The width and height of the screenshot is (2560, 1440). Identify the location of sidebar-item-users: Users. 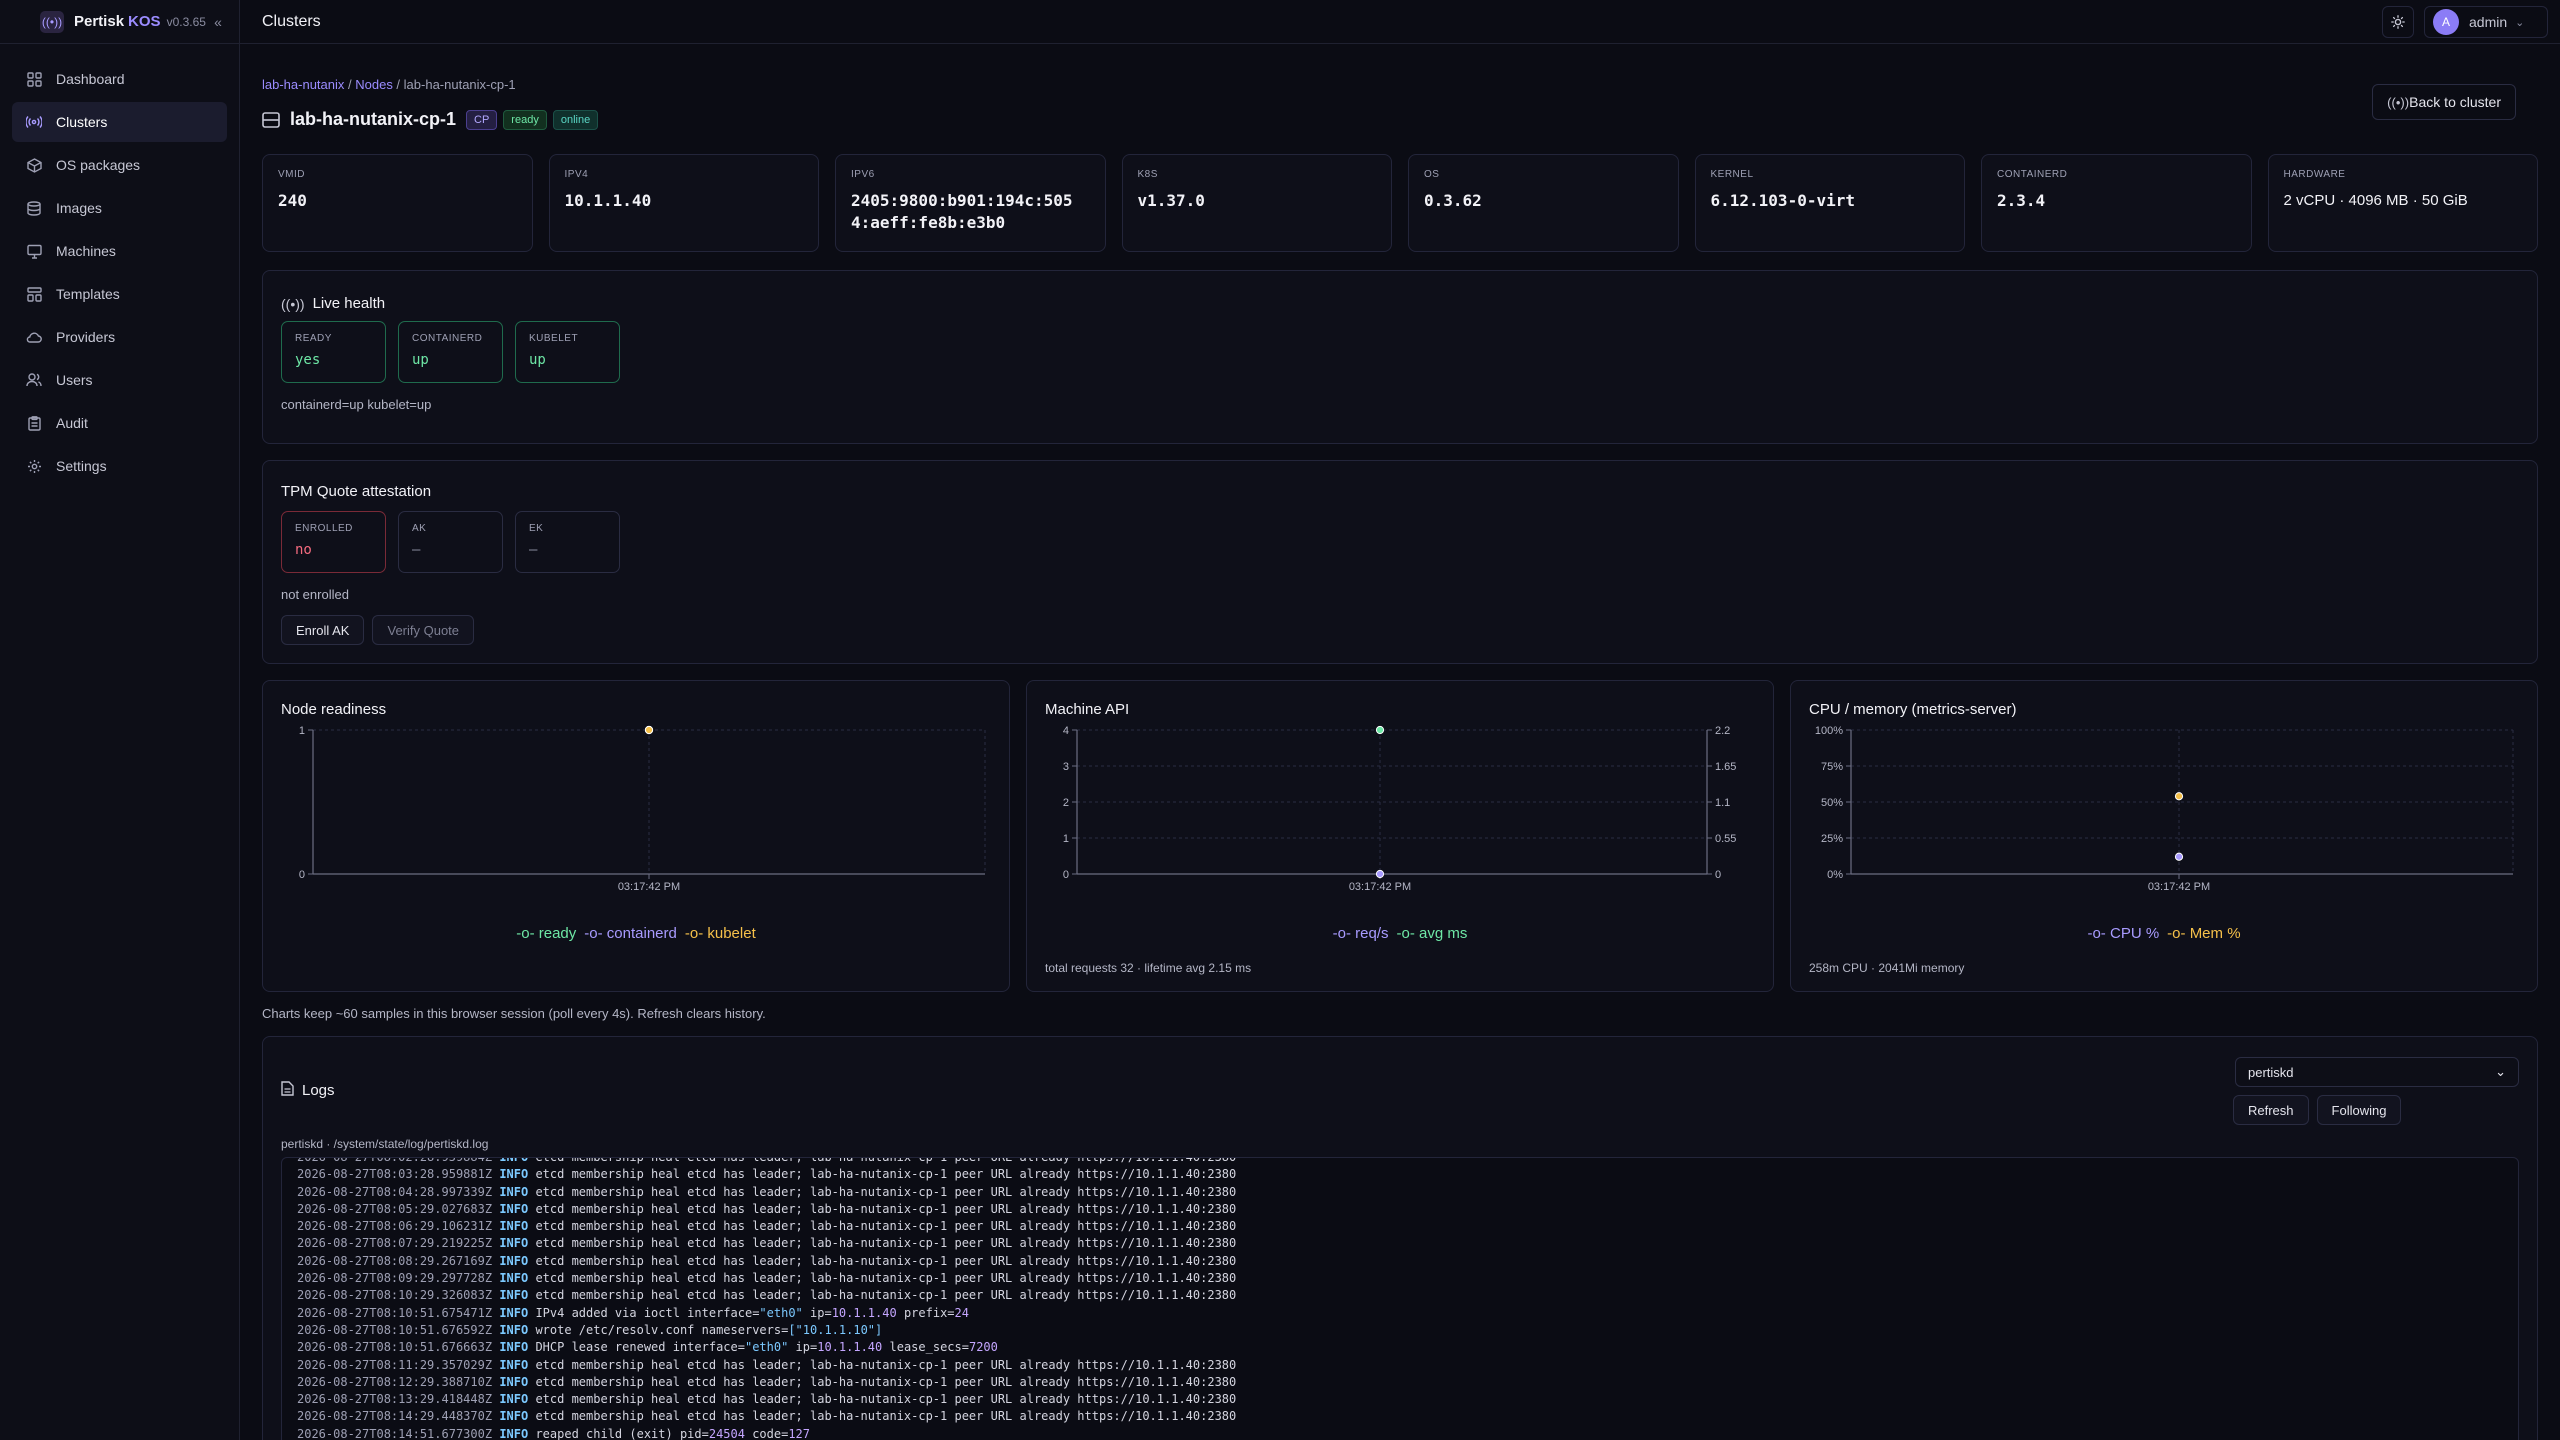
(119, 380).